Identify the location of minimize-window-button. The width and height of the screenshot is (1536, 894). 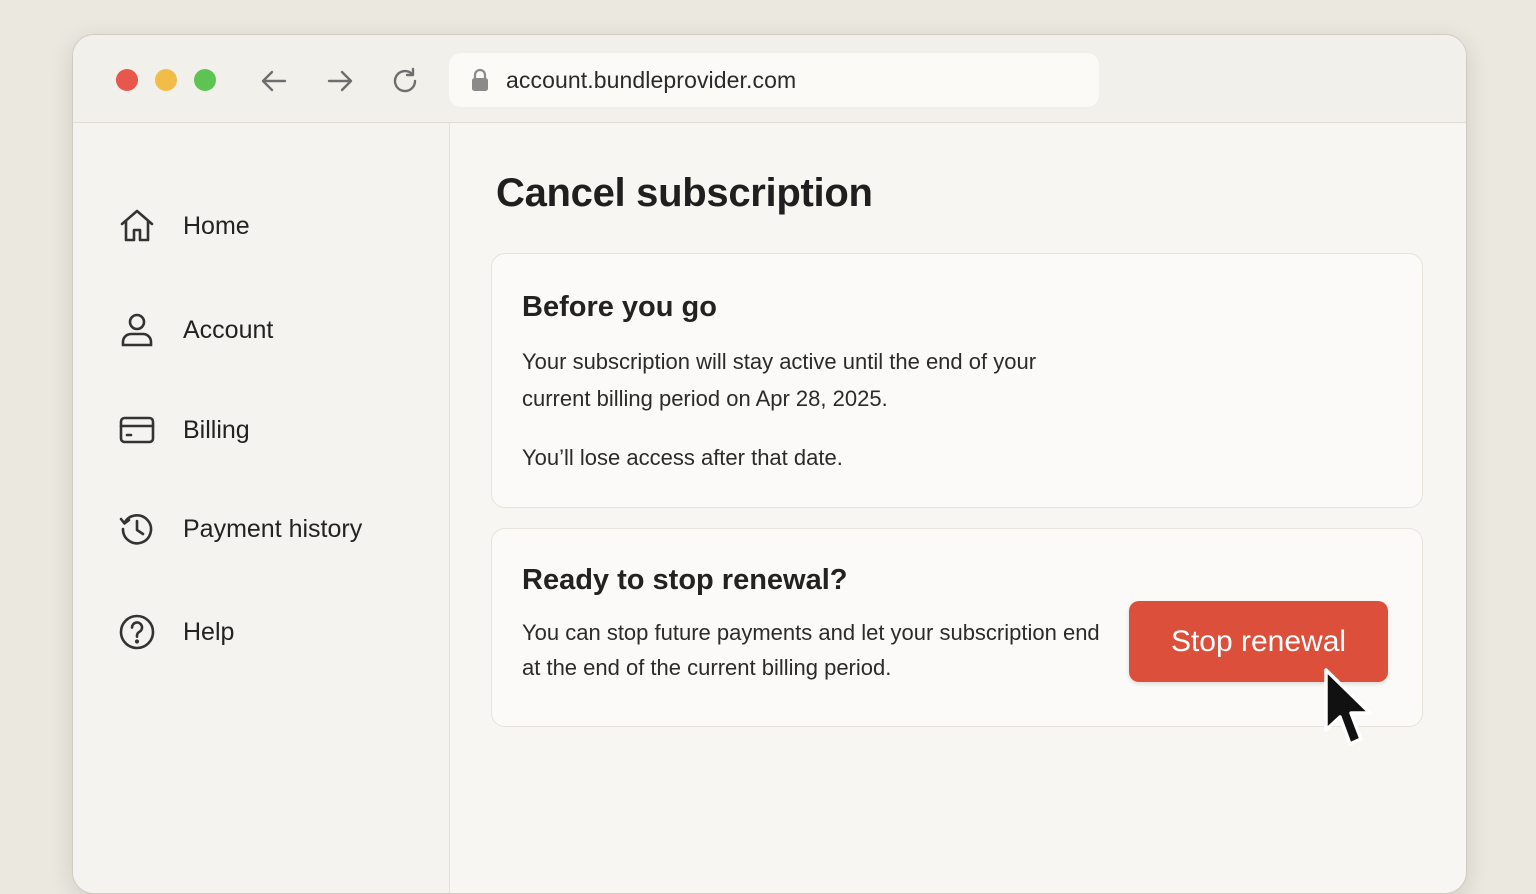
(166, 80).